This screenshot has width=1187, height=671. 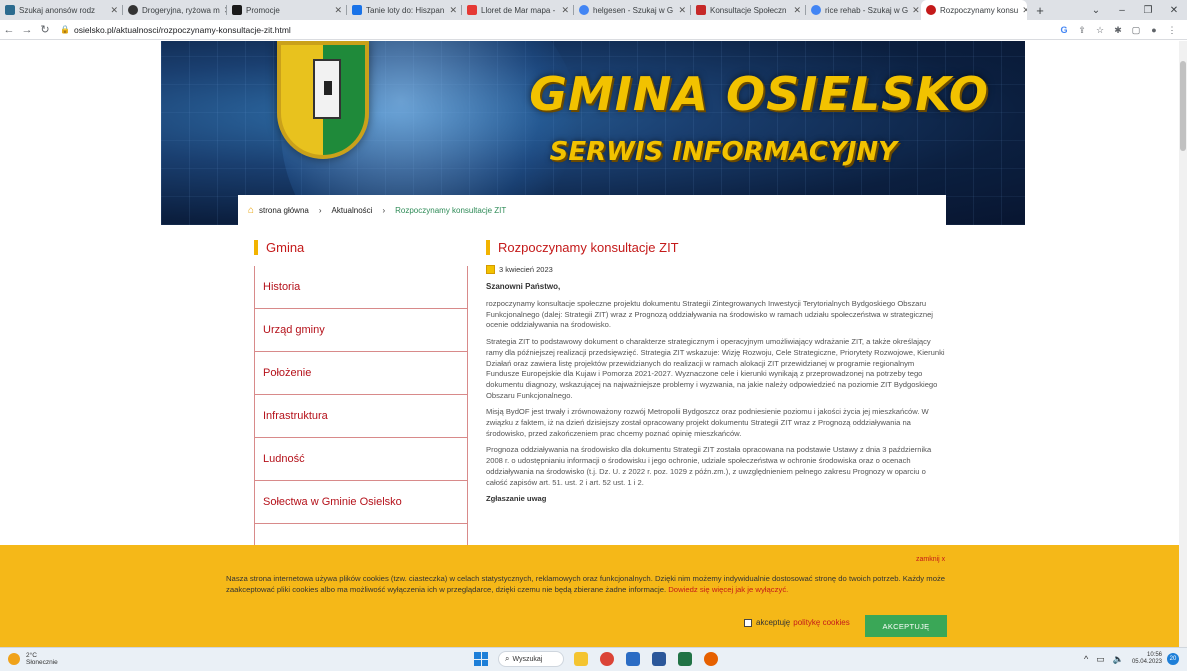 I want to click on browser-tab: rice rehab - Szukaj w G ✕, so click(x=863, y=10).